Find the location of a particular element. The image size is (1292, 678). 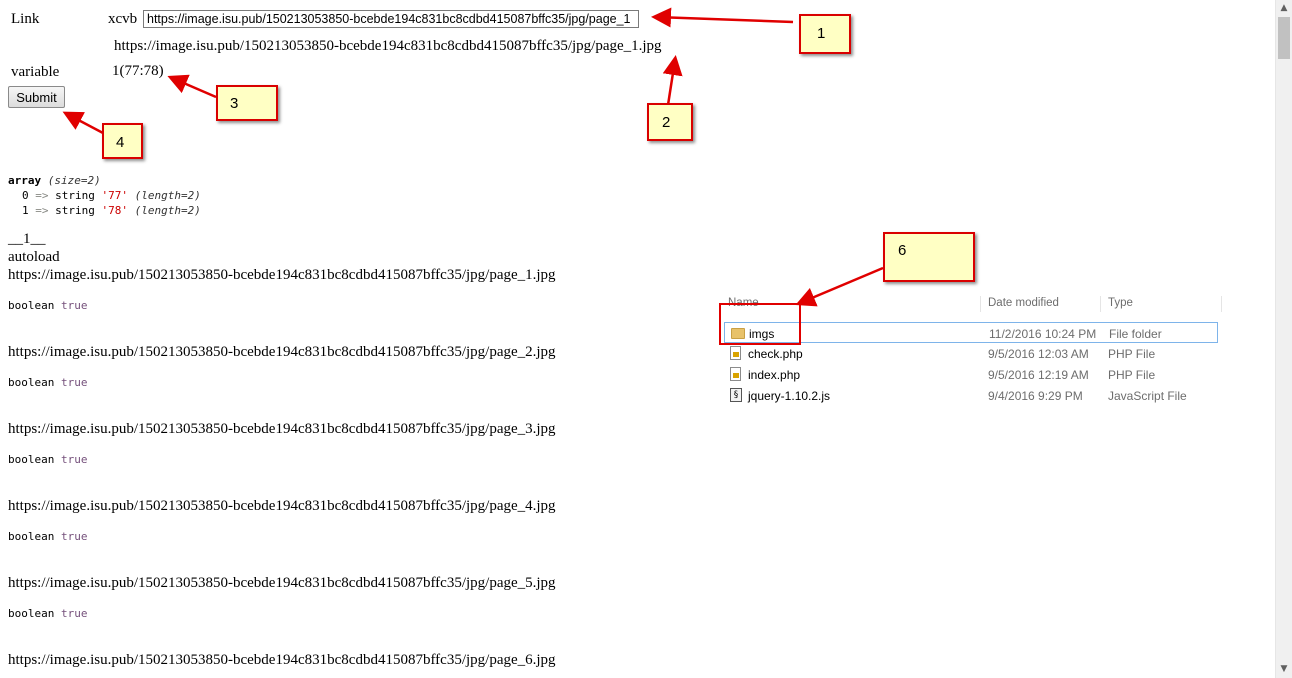

callout-1: 1 is located at coordinates (825, 34).